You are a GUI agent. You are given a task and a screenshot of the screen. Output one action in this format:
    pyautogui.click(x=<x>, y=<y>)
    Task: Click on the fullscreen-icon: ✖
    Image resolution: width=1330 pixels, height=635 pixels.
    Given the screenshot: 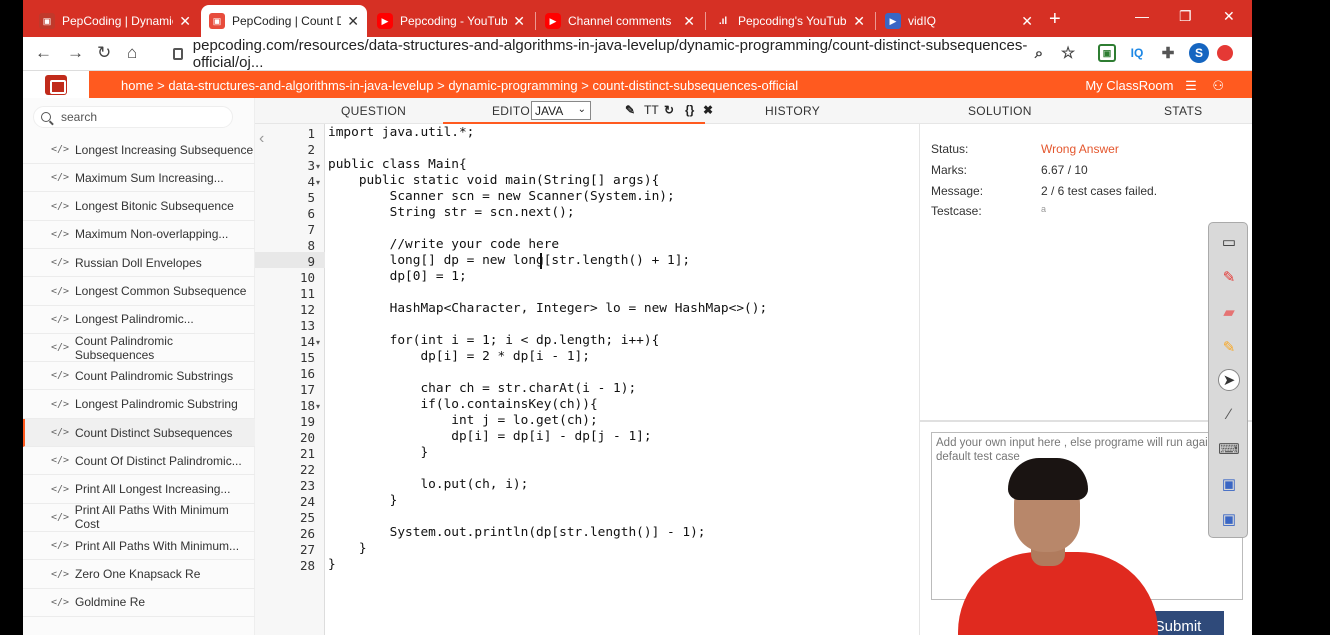 What is the action you would take?
    pyautogui.click(x=708, y=110)
    